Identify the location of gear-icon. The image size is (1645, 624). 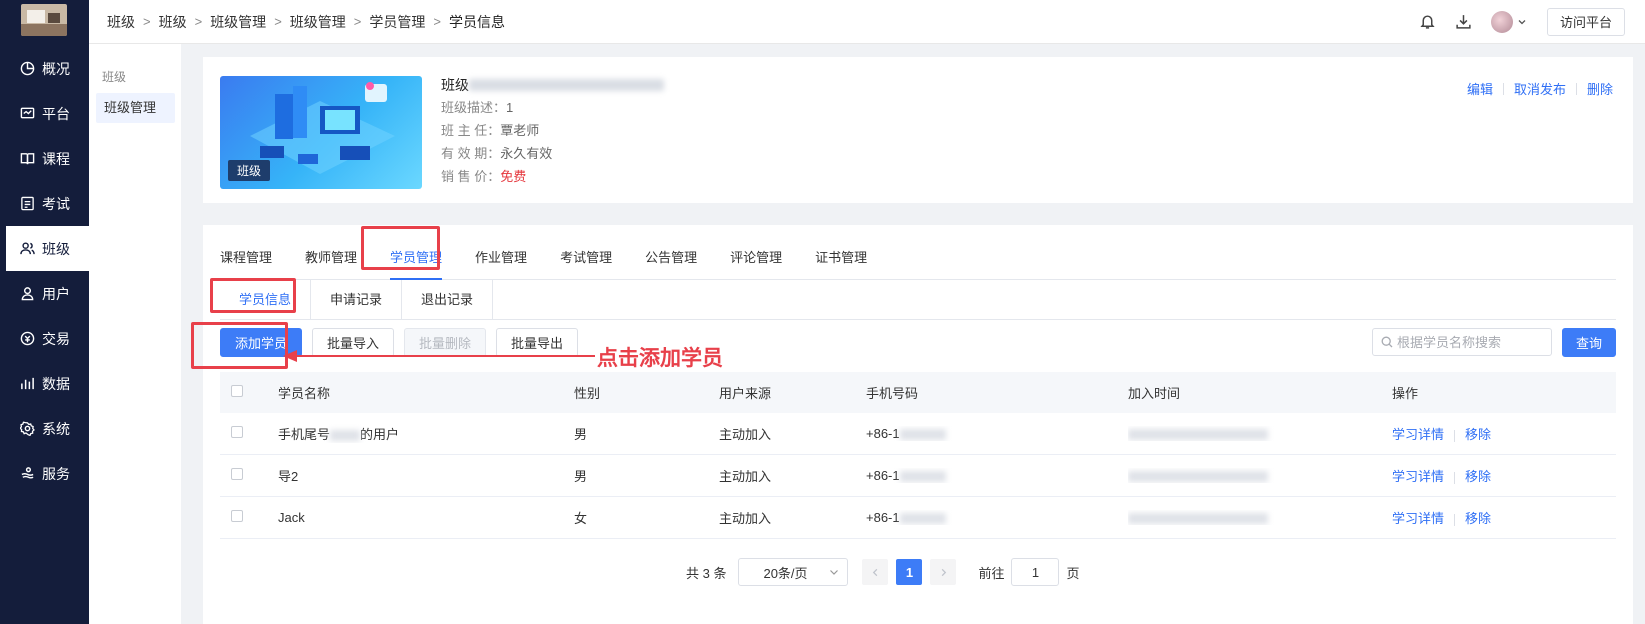
(27, 429).